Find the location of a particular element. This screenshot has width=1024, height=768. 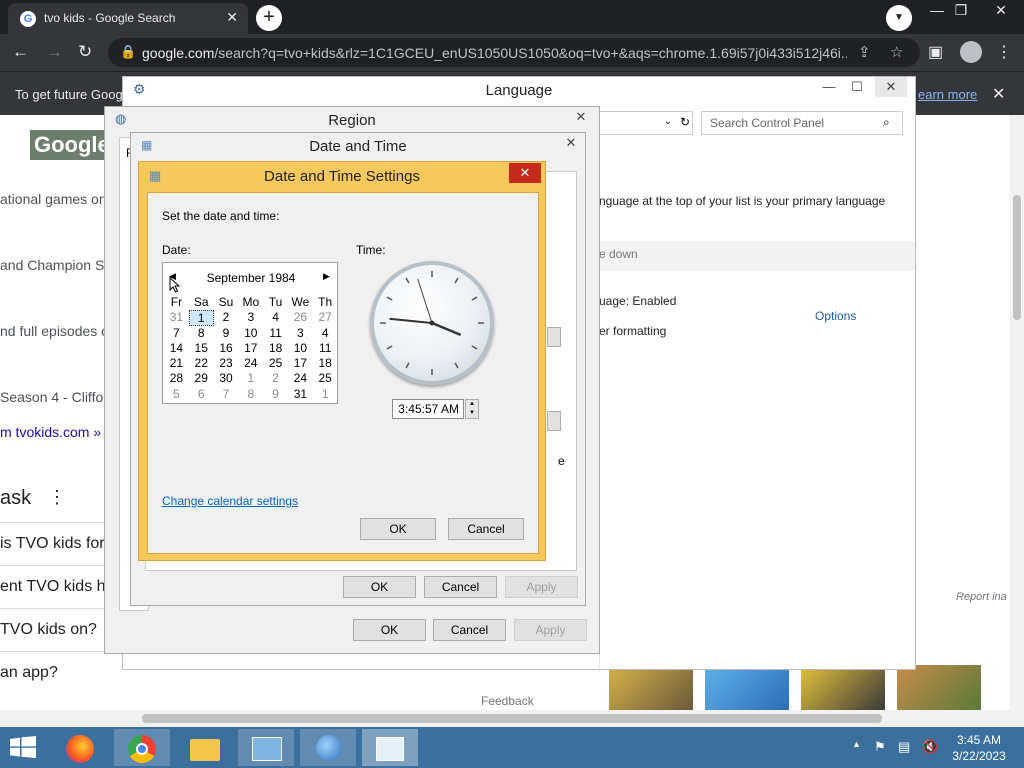

chrome-taskbar-icon is located at coordinates (142, 747).